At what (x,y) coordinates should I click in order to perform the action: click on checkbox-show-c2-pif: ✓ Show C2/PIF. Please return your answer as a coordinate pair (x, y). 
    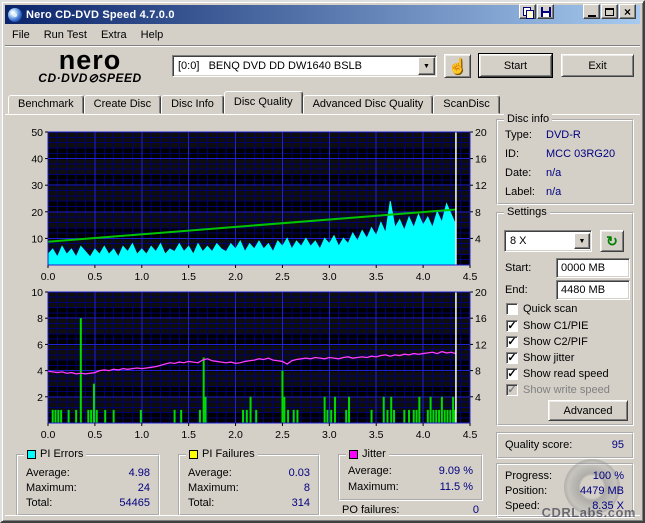
    Looking at the image, I should click on (547, 342).